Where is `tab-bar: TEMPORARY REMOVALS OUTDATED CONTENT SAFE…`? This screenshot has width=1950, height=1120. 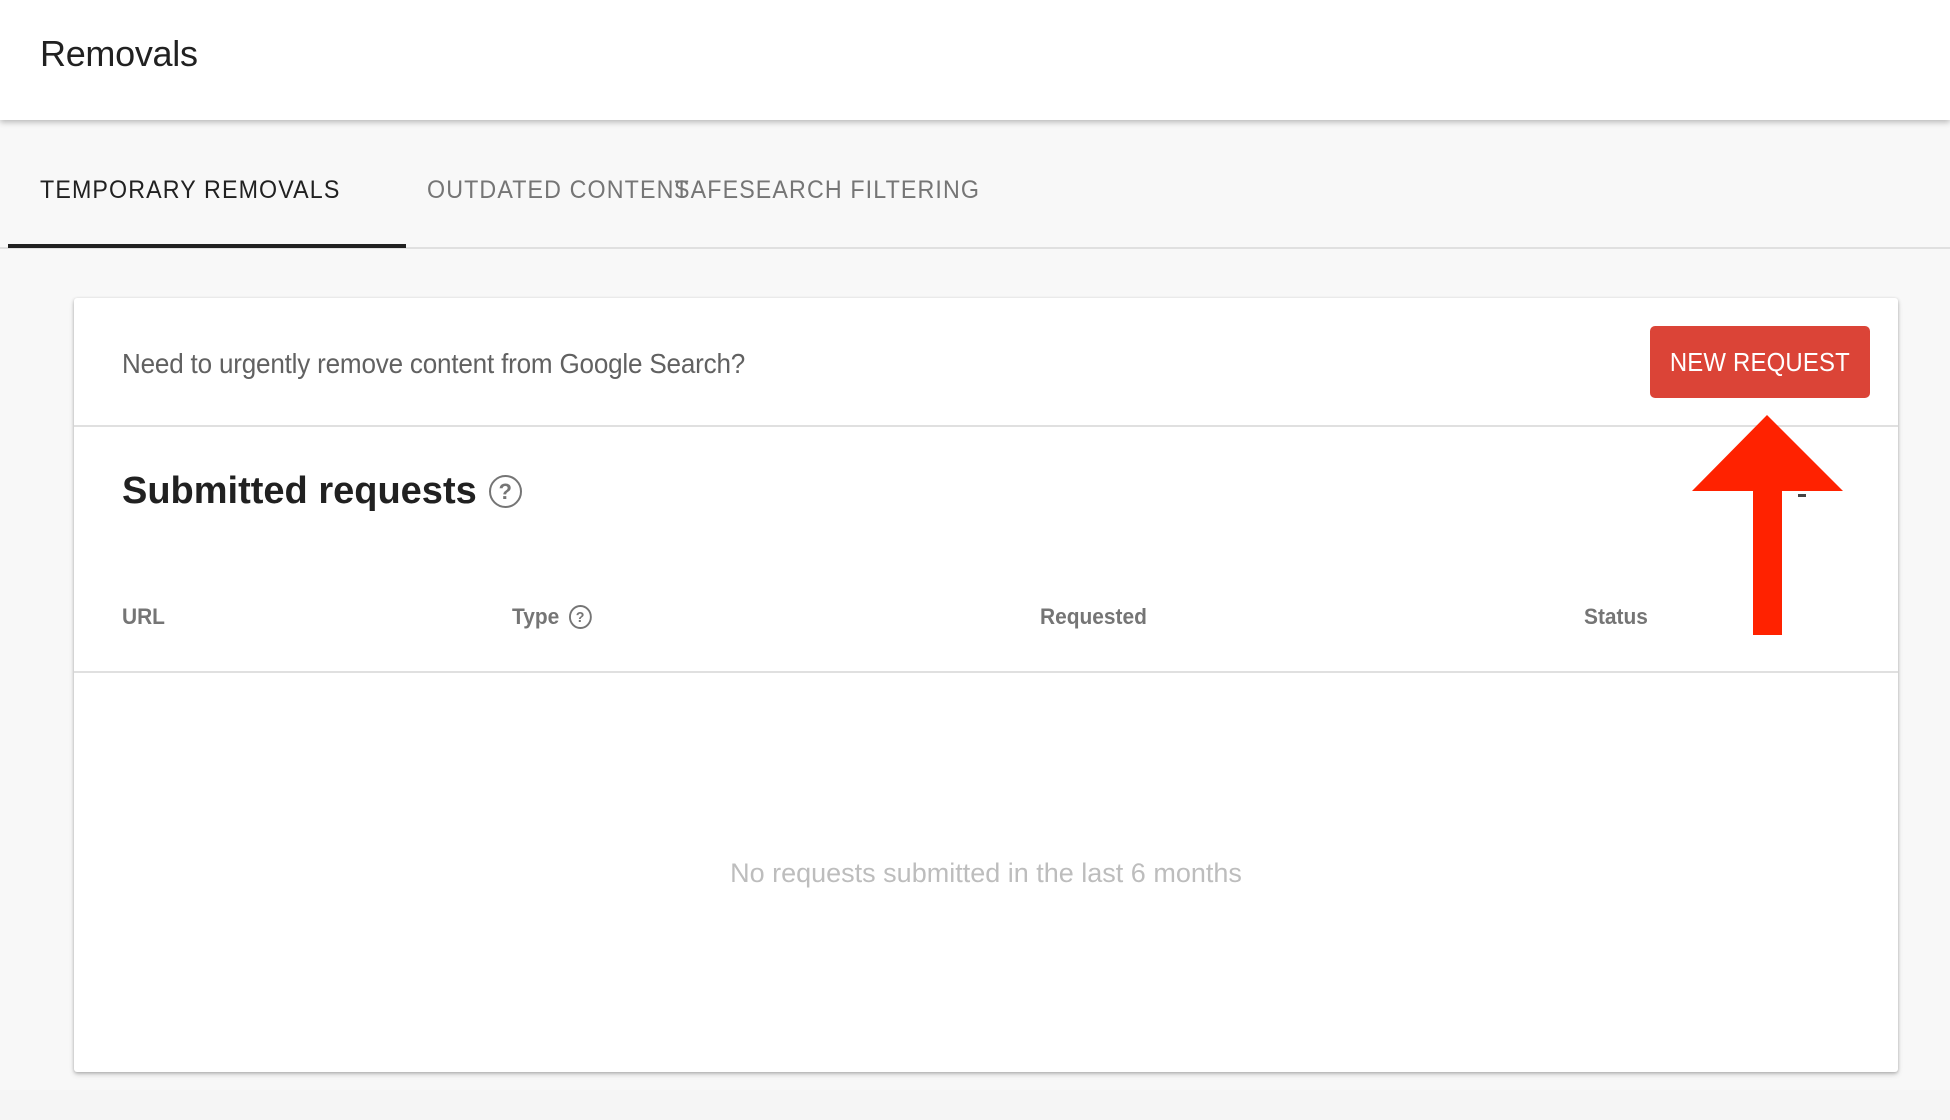
tab-bar: TEMPORARY REMOVALS OUTDATED CONTENT SAFE… is located at coordinates (975, 184).